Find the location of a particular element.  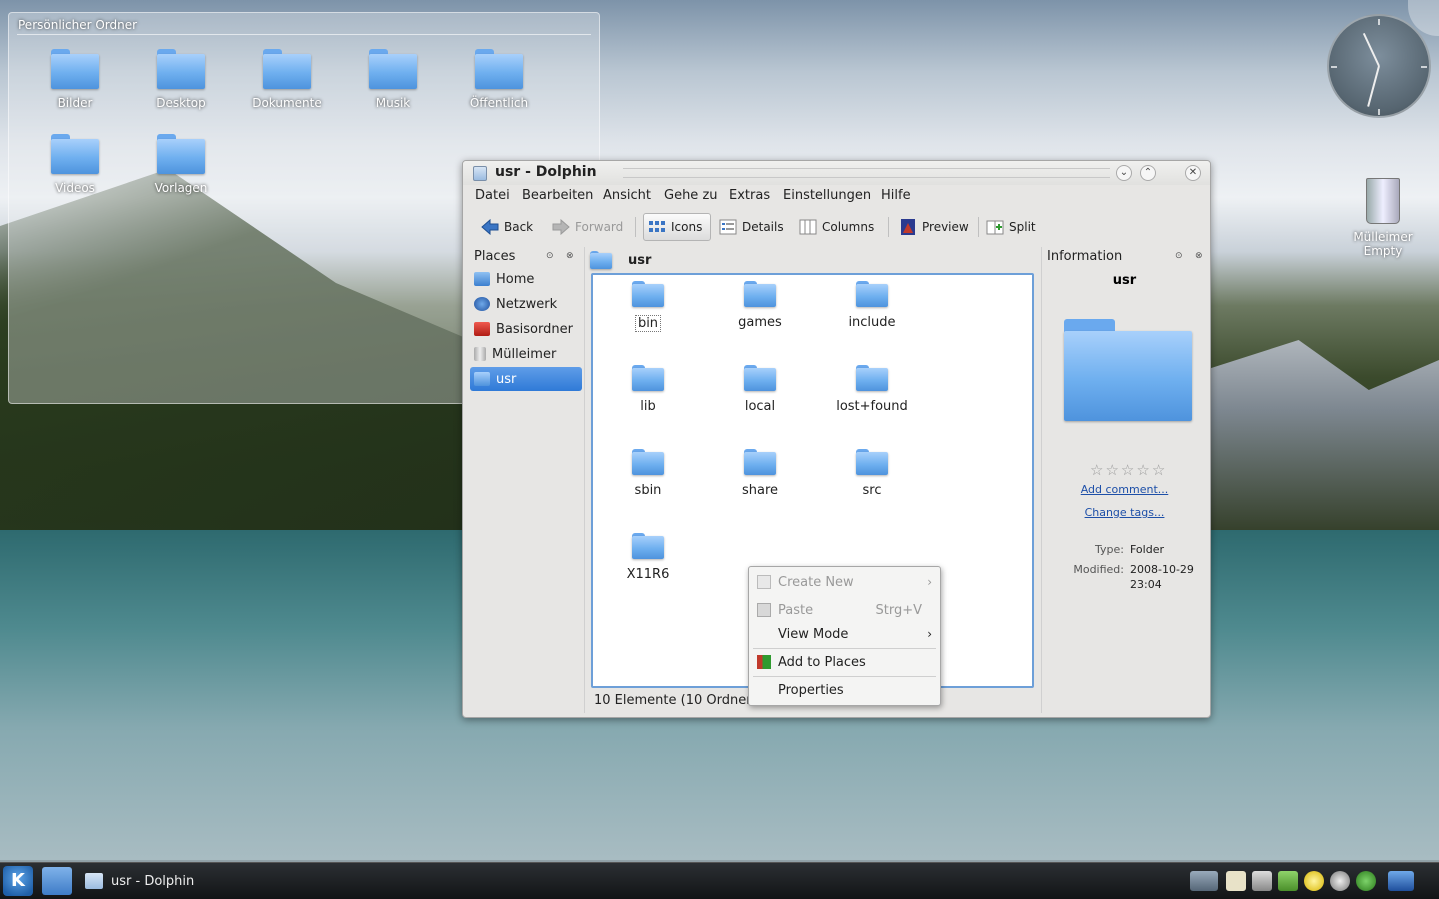

close-button: ✕ is located at coordinates (1193, 173).